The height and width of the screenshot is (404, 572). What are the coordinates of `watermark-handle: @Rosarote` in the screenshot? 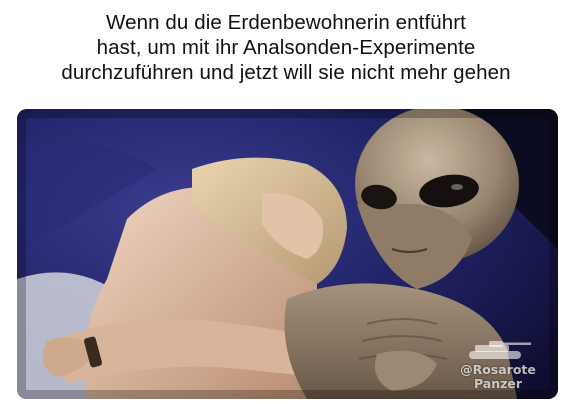 It's located at (498, 369).